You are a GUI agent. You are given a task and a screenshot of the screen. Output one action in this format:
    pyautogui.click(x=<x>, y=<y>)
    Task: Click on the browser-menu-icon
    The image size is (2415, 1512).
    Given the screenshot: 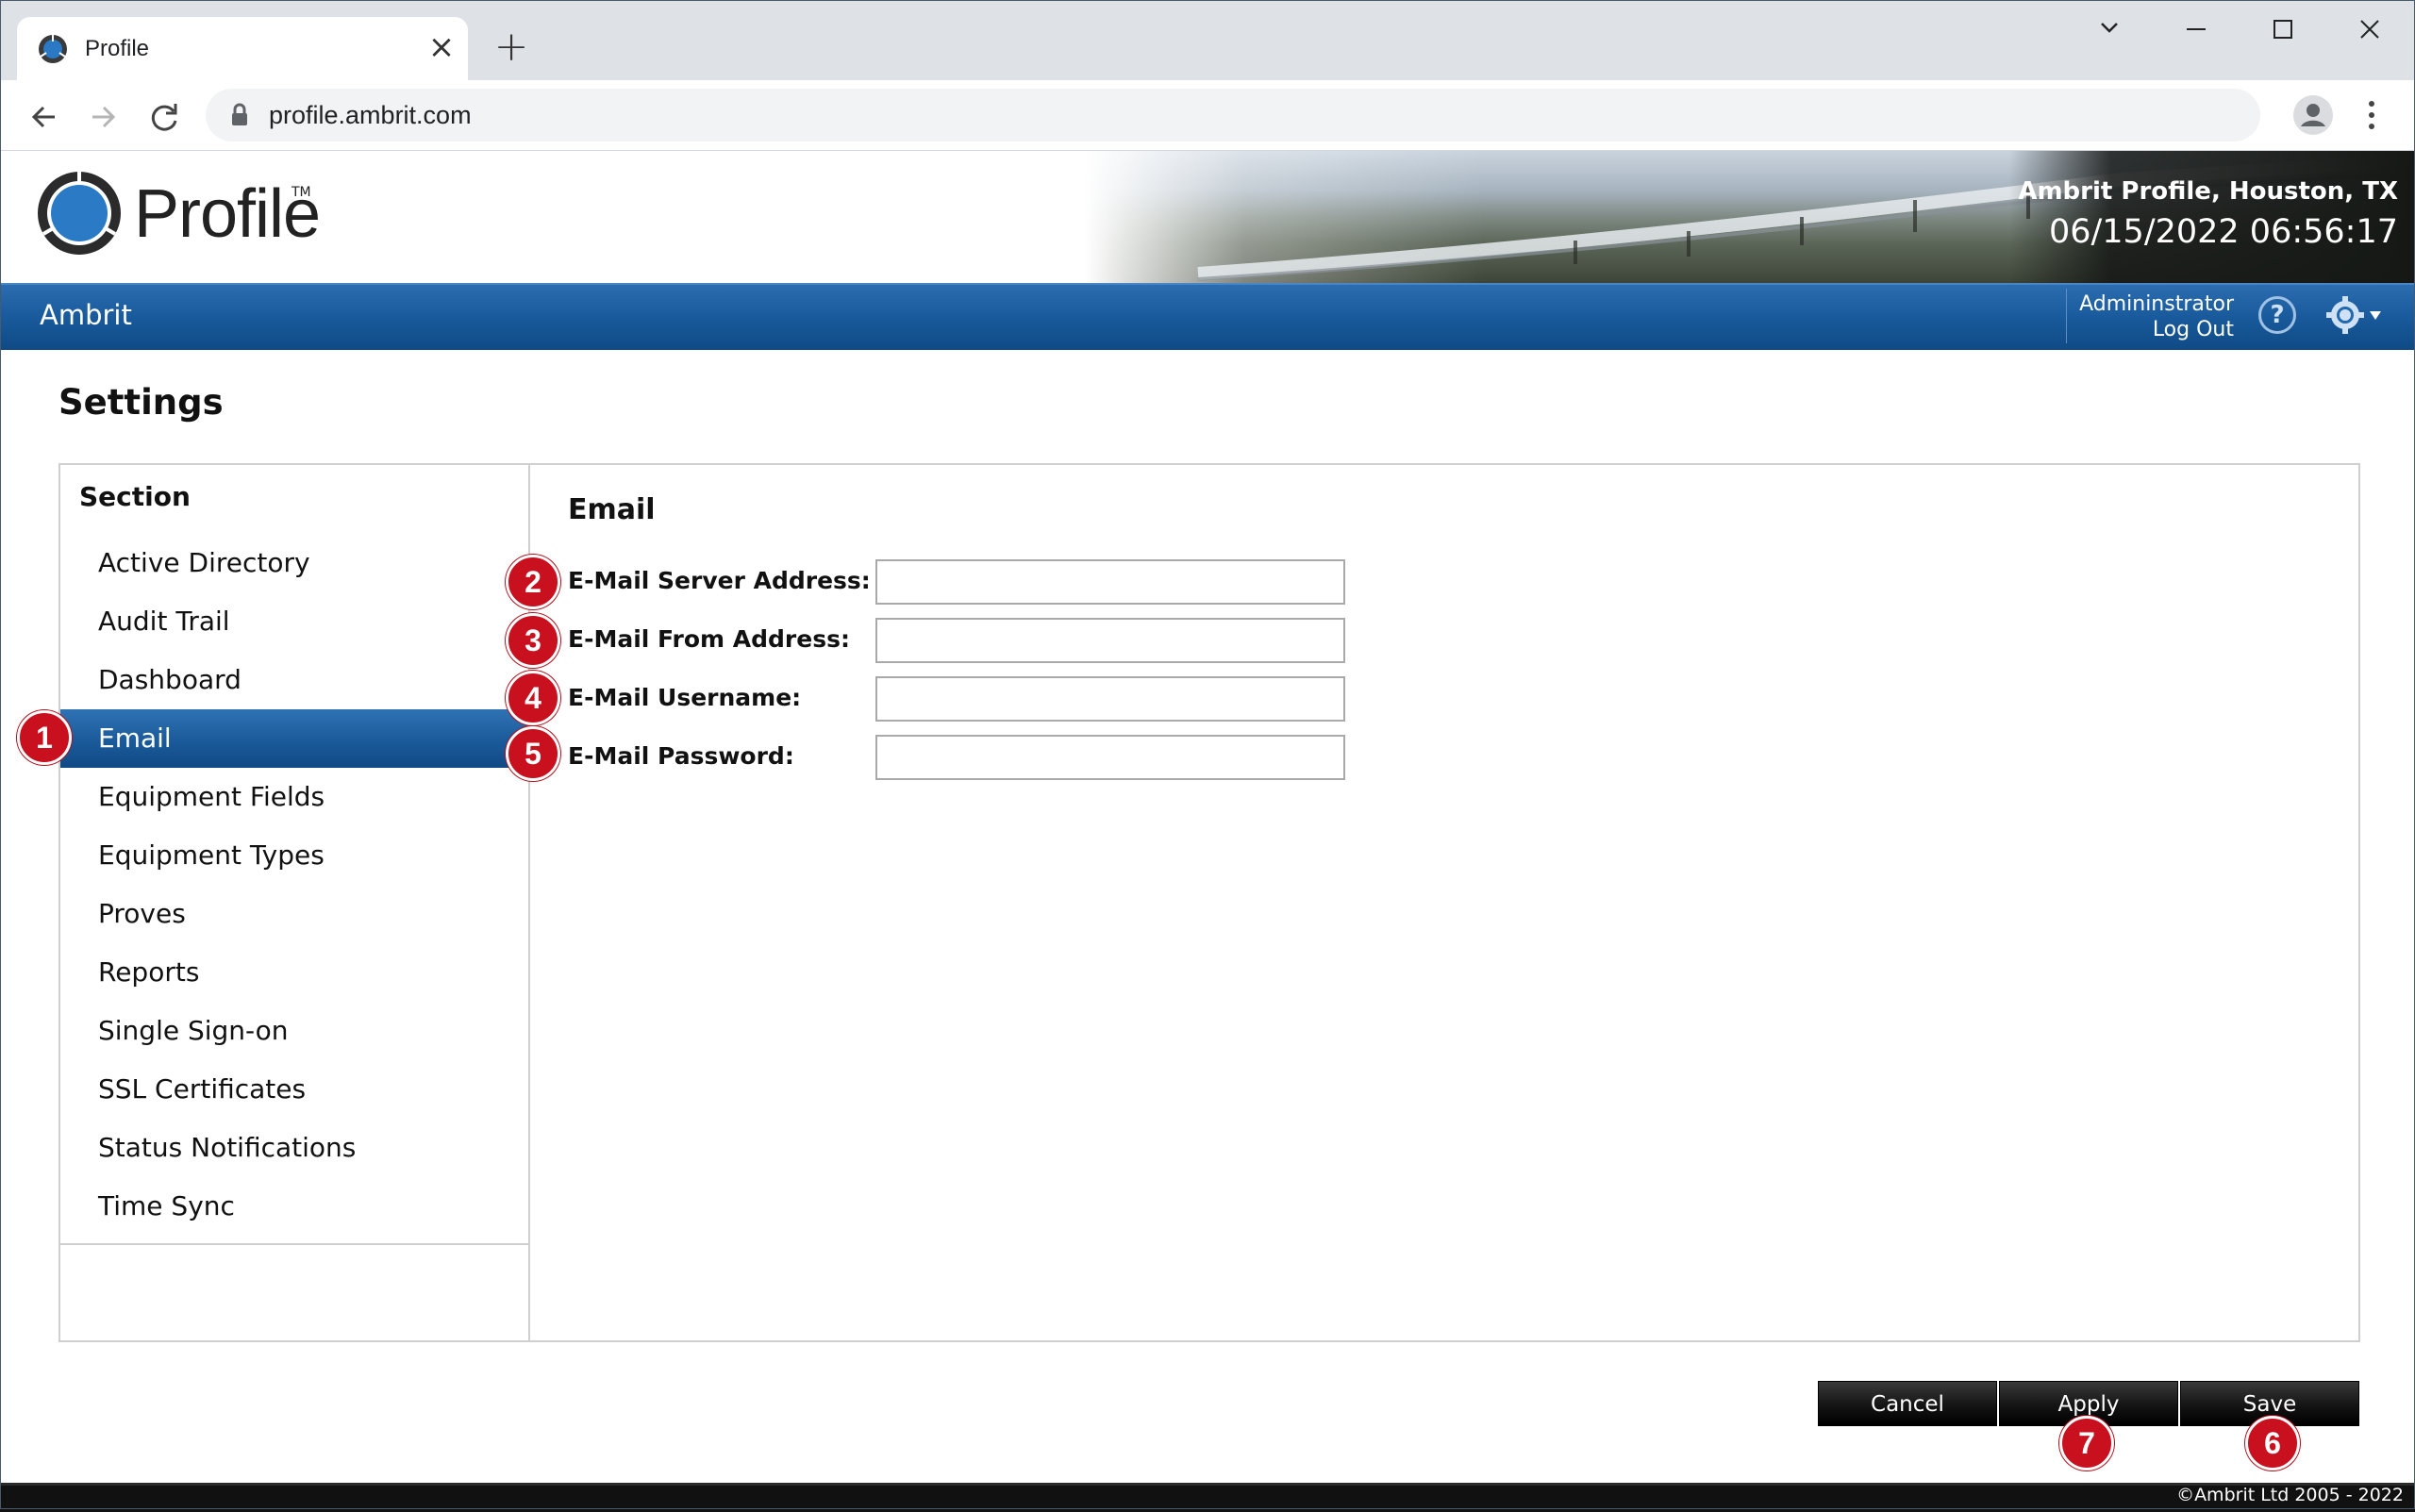 What is the action you would take?
    pyautogui.click(x=2372, y=115)
    